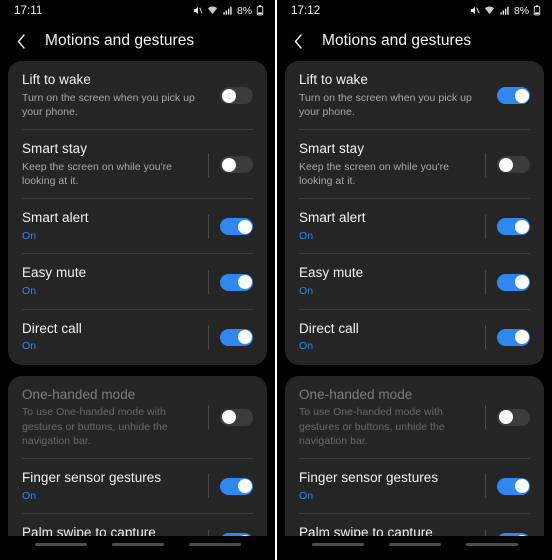  Describe the element at coordinates (332, 218) in the screenshot. I see `row-title: Smart alert` at that location.